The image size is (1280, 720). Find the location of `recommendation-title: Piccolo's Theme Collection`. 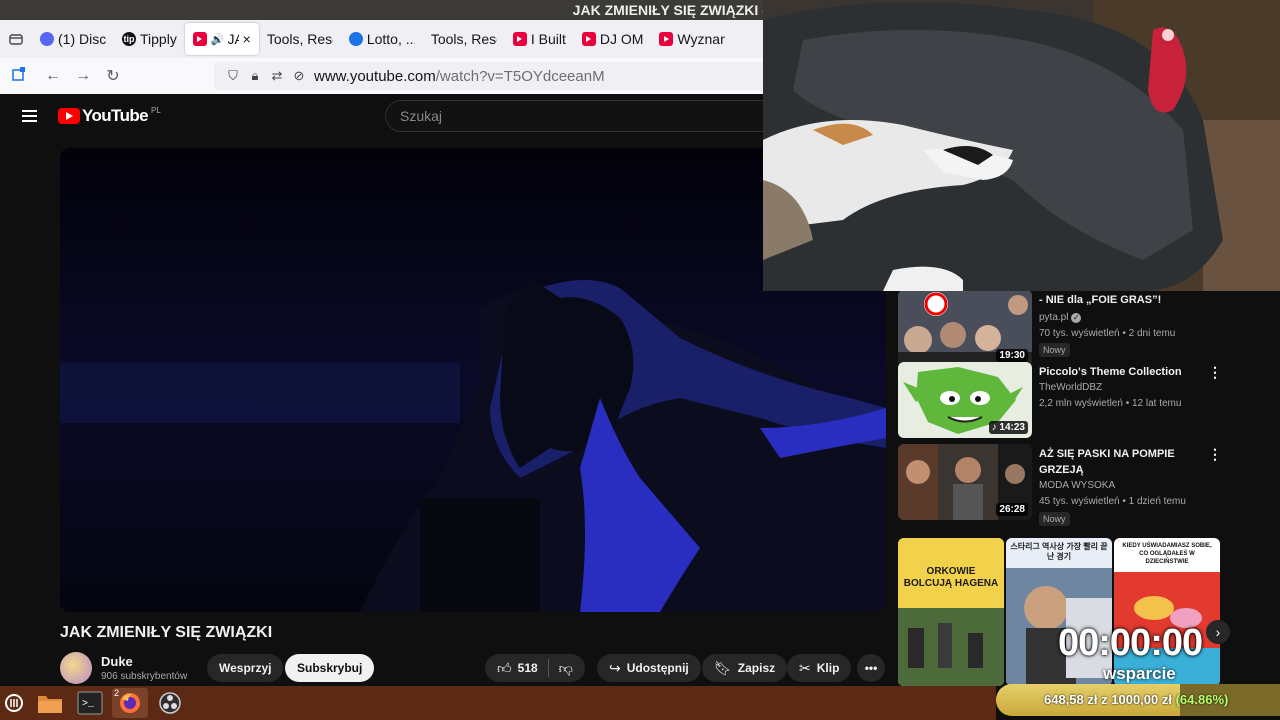

recommendation-title: Piccolo's Theme Collection is located at coordinates (1114, 372).